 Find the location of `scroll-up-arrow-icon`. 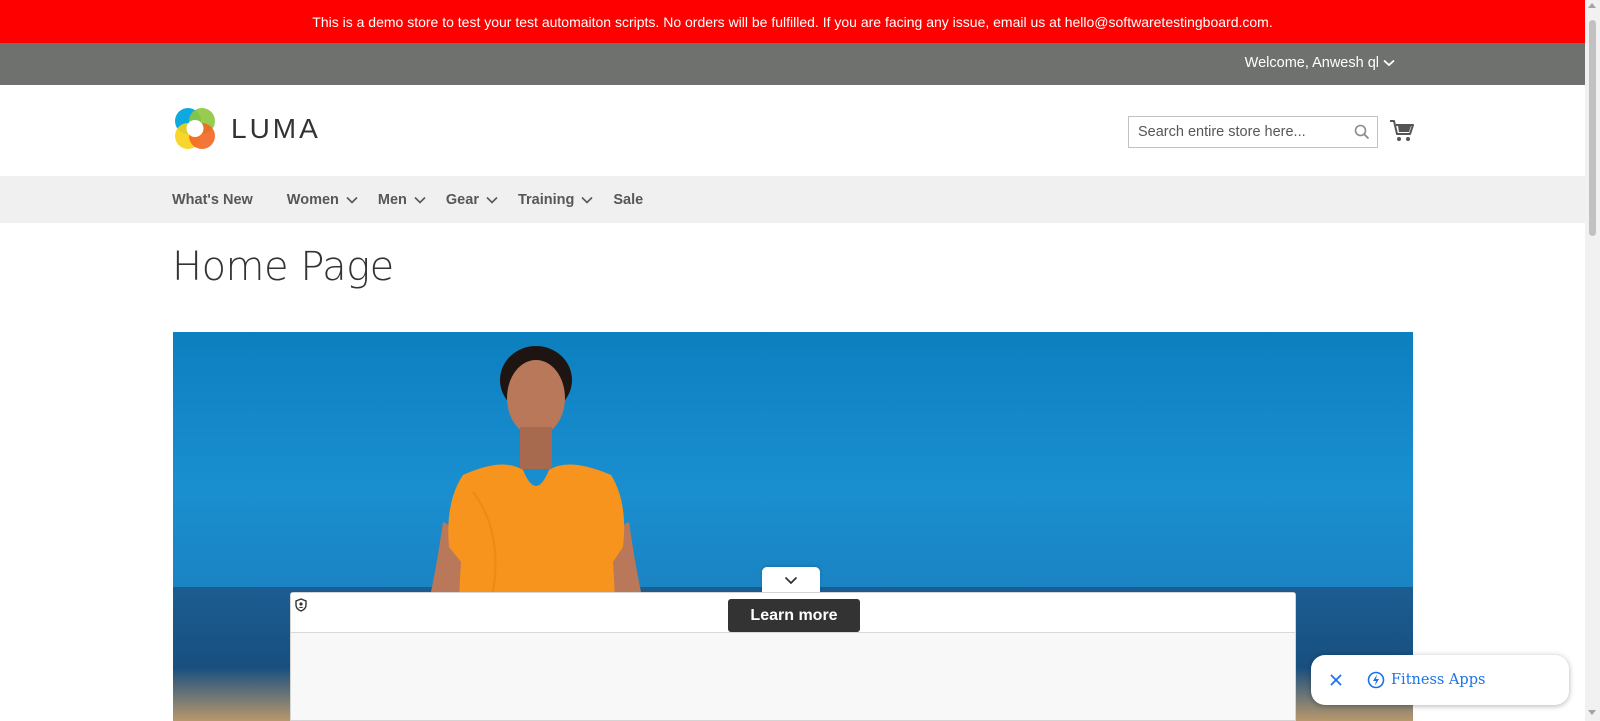

scroll-up-arrow-icon is located at coordinates (1592, 5).